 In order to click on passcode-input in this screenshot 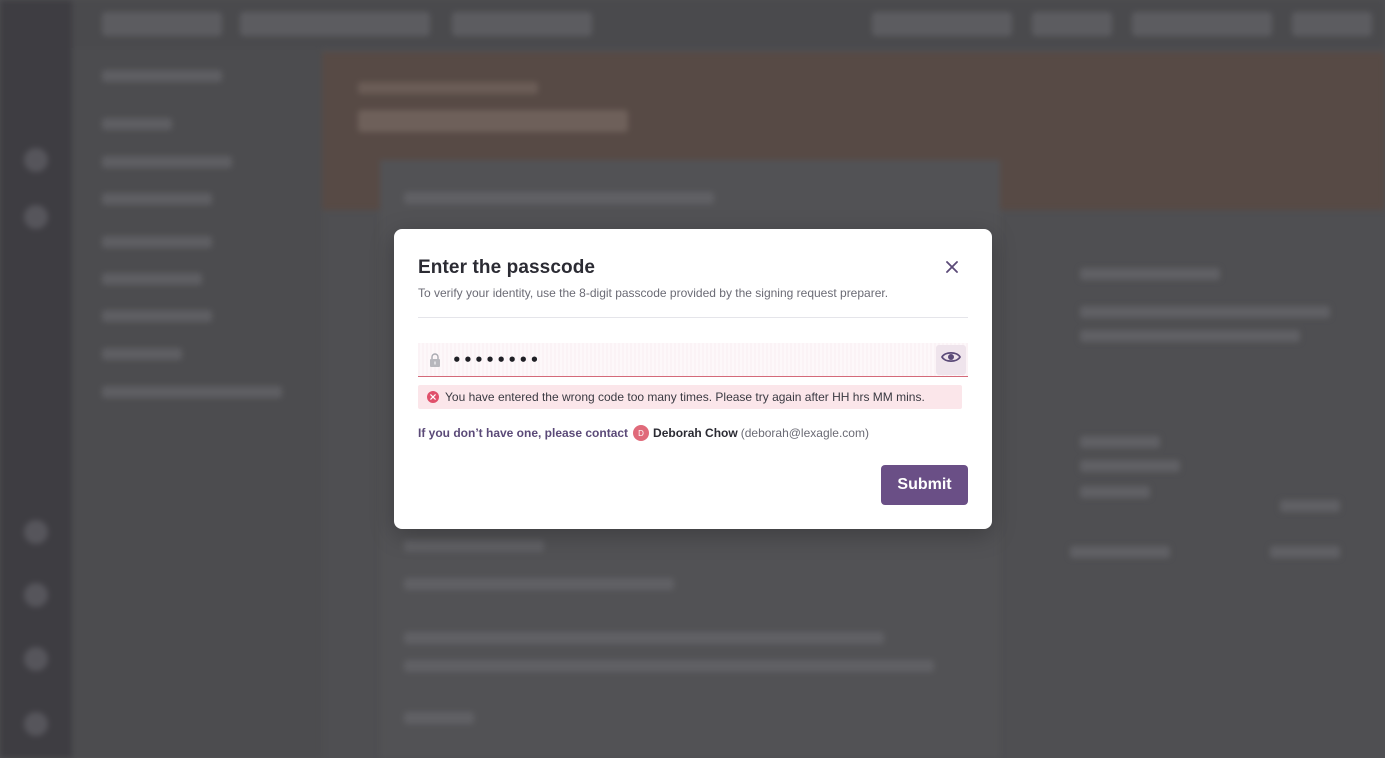, I will do `click(694, 359)`.